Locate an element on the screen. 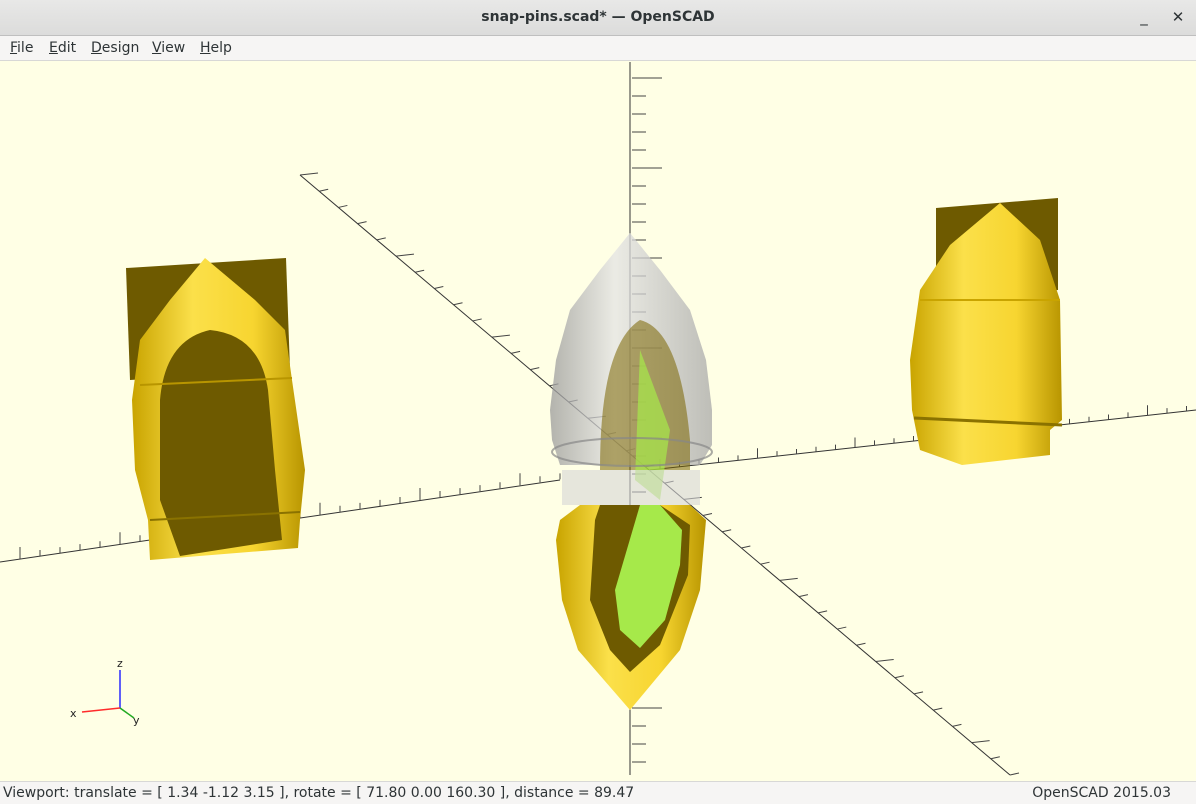  menu-view: View is located at coordinates (168, 48).